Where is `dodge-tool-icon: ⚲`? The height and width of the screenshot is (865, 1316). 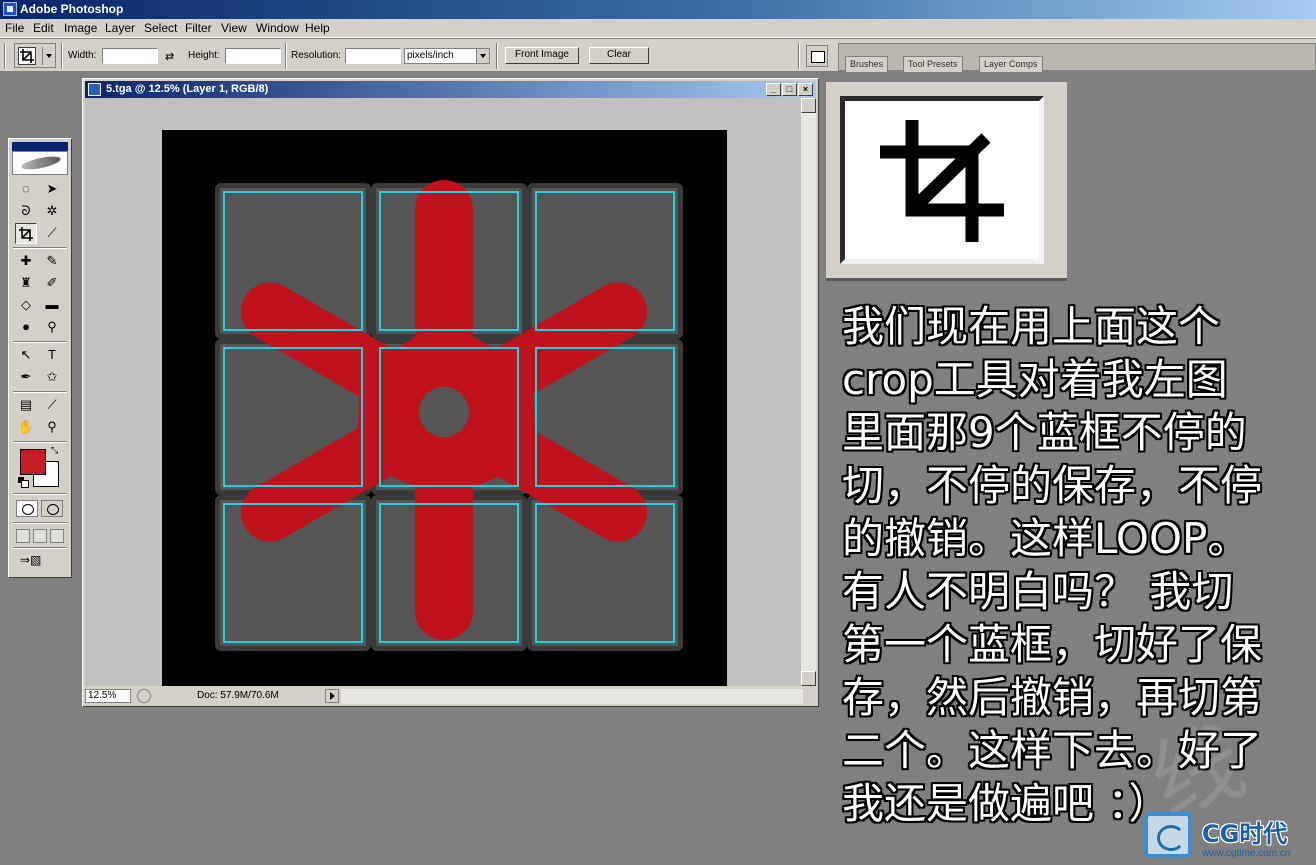
dodge-tool-icon: ⚲ is located at coordinates (52, 327).